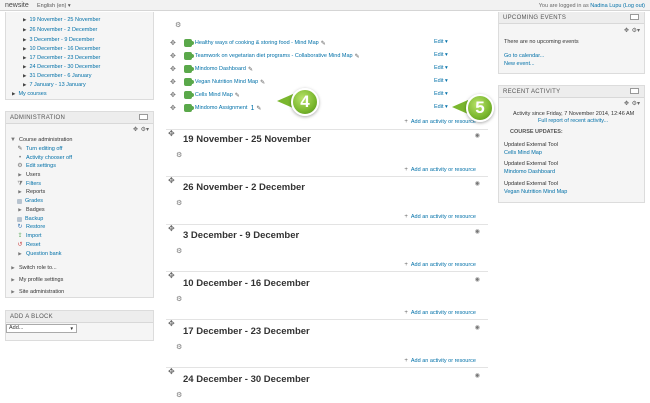  What do you see at coordinates (31, 227) in the screenshot?
I see `admin-item-restore: ↻ Restore` at bounding box center [31, 227].